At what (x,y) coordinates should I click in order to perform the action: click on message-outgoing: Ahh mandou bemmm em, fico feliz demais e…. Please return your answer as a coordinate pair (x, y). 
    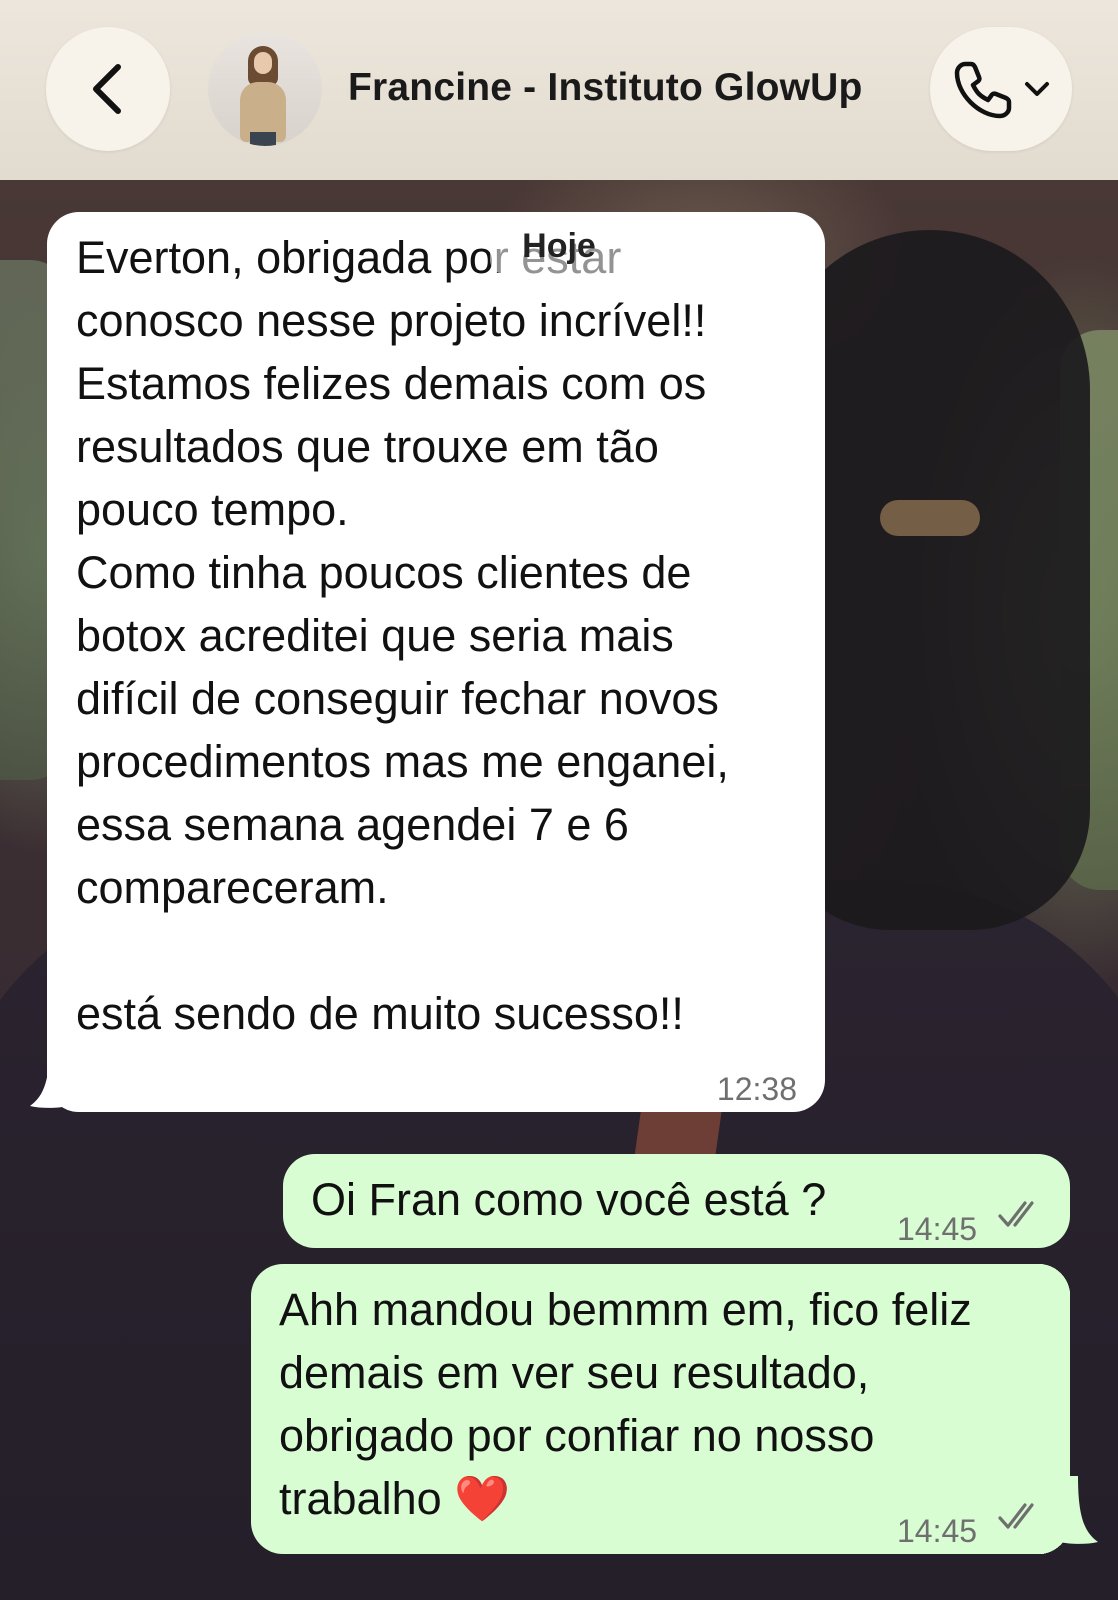
    Looking at the image, I should click on (660, 1409).